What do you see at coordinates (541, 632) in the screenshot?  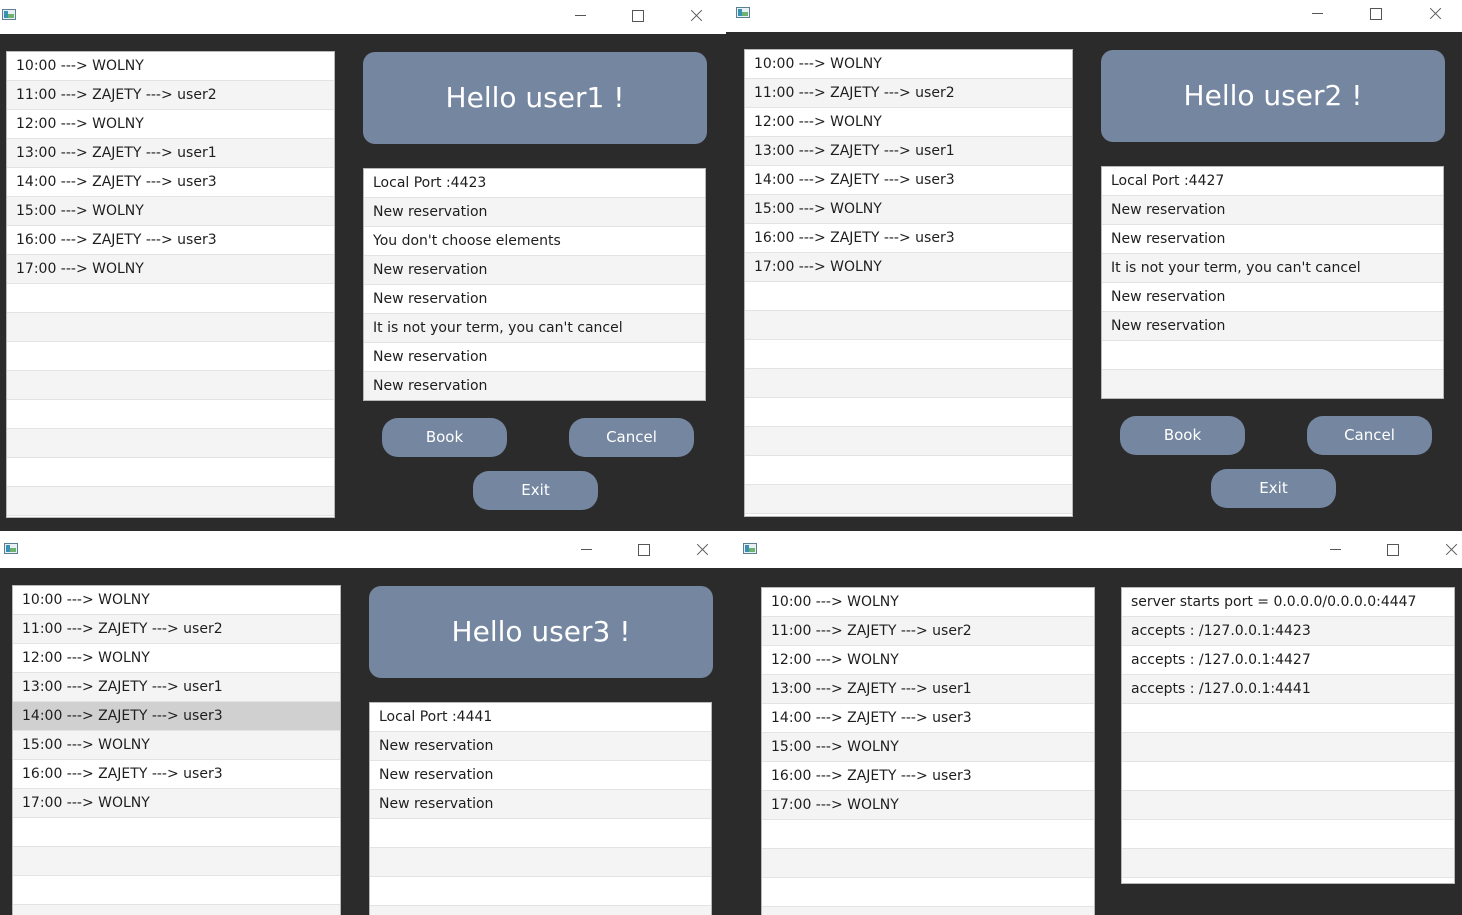 I see `greeting-banner: Hello user3 !` at bounding box center [541, 632].